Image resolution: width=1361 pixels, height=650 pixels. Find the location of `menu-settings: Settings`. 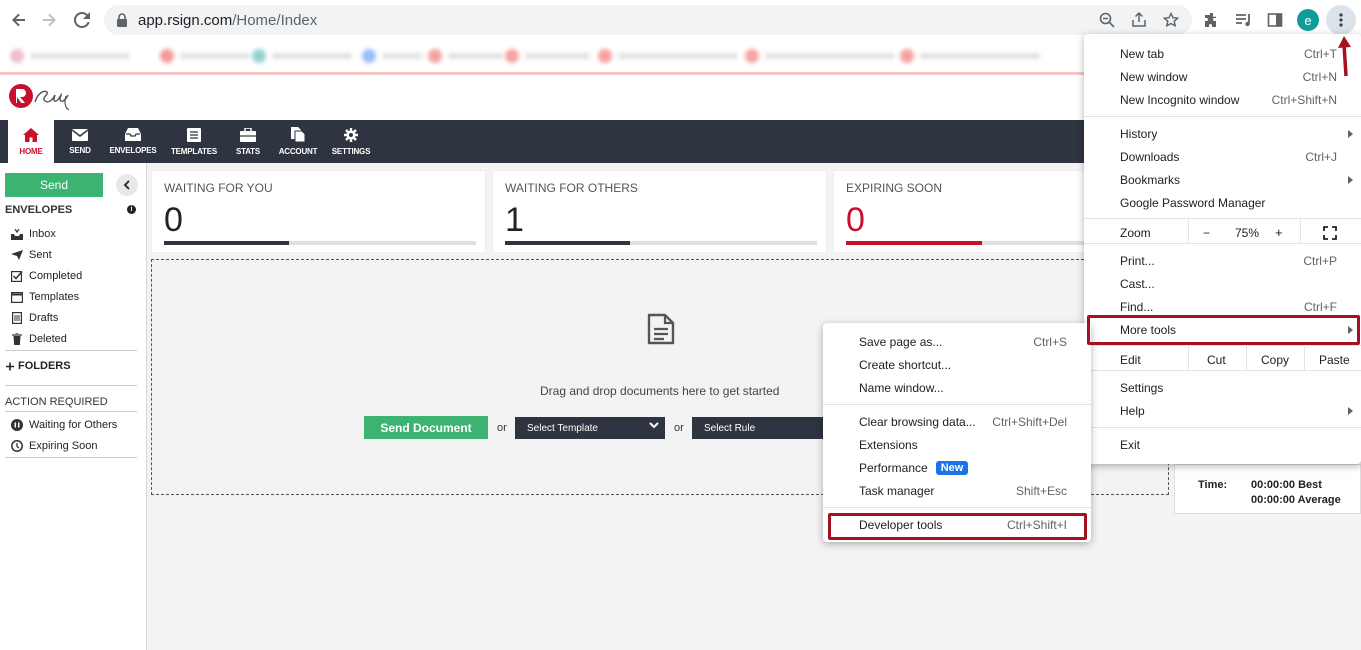

menu-settings: Settings is located at coordinates (1141, 388).